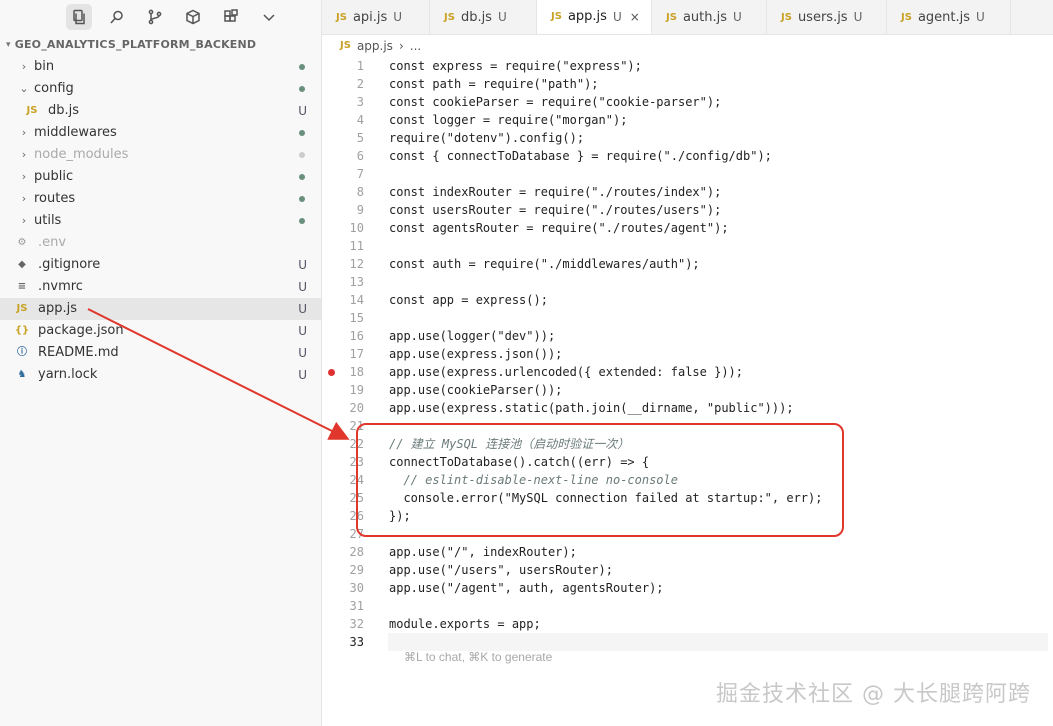 The width and height of the screenshot is (1053, 726). What do you see at coordinates (600, 480) in the screenshot?
I see `annotation-highlight-box` at bounding box center [600, 480].